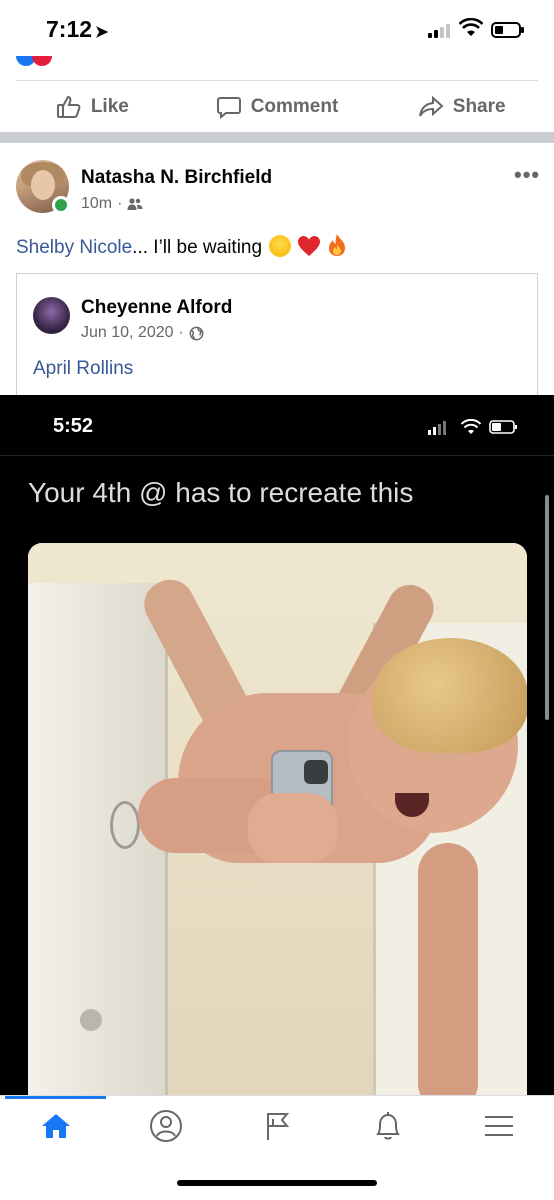  What do you see at coordinates (277, 137) in the screenshot?
I see `feed-separator` at bounding box center [277, 137].